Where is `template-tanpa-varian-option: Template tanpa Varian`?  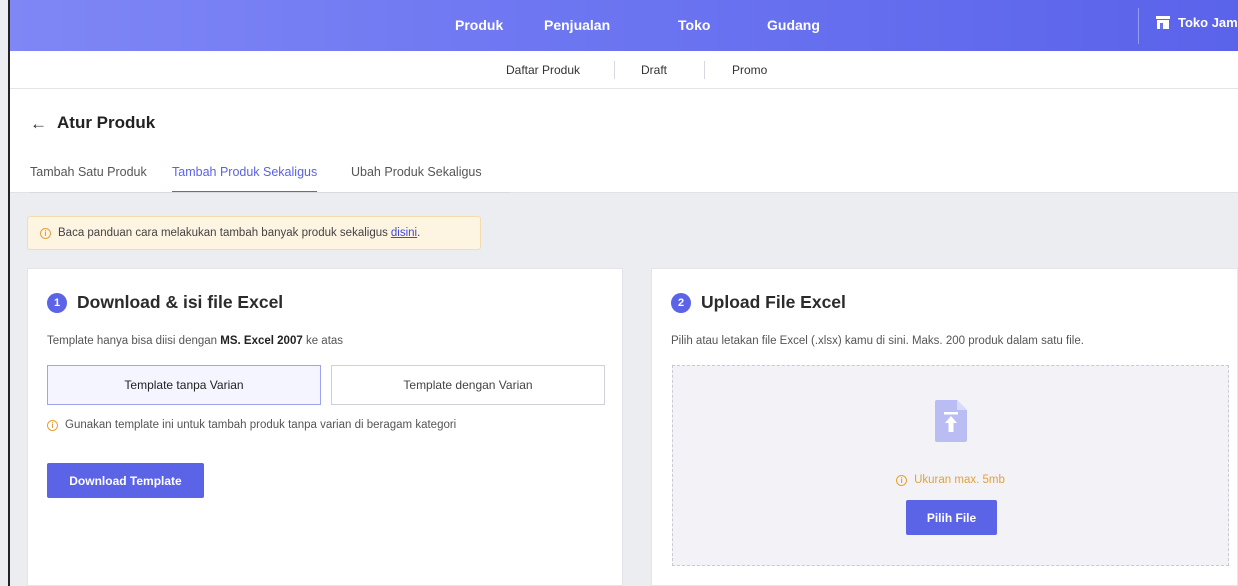
template-tanpa-varian-option: Template tanpa Varian is located at coordinates (184, 385).